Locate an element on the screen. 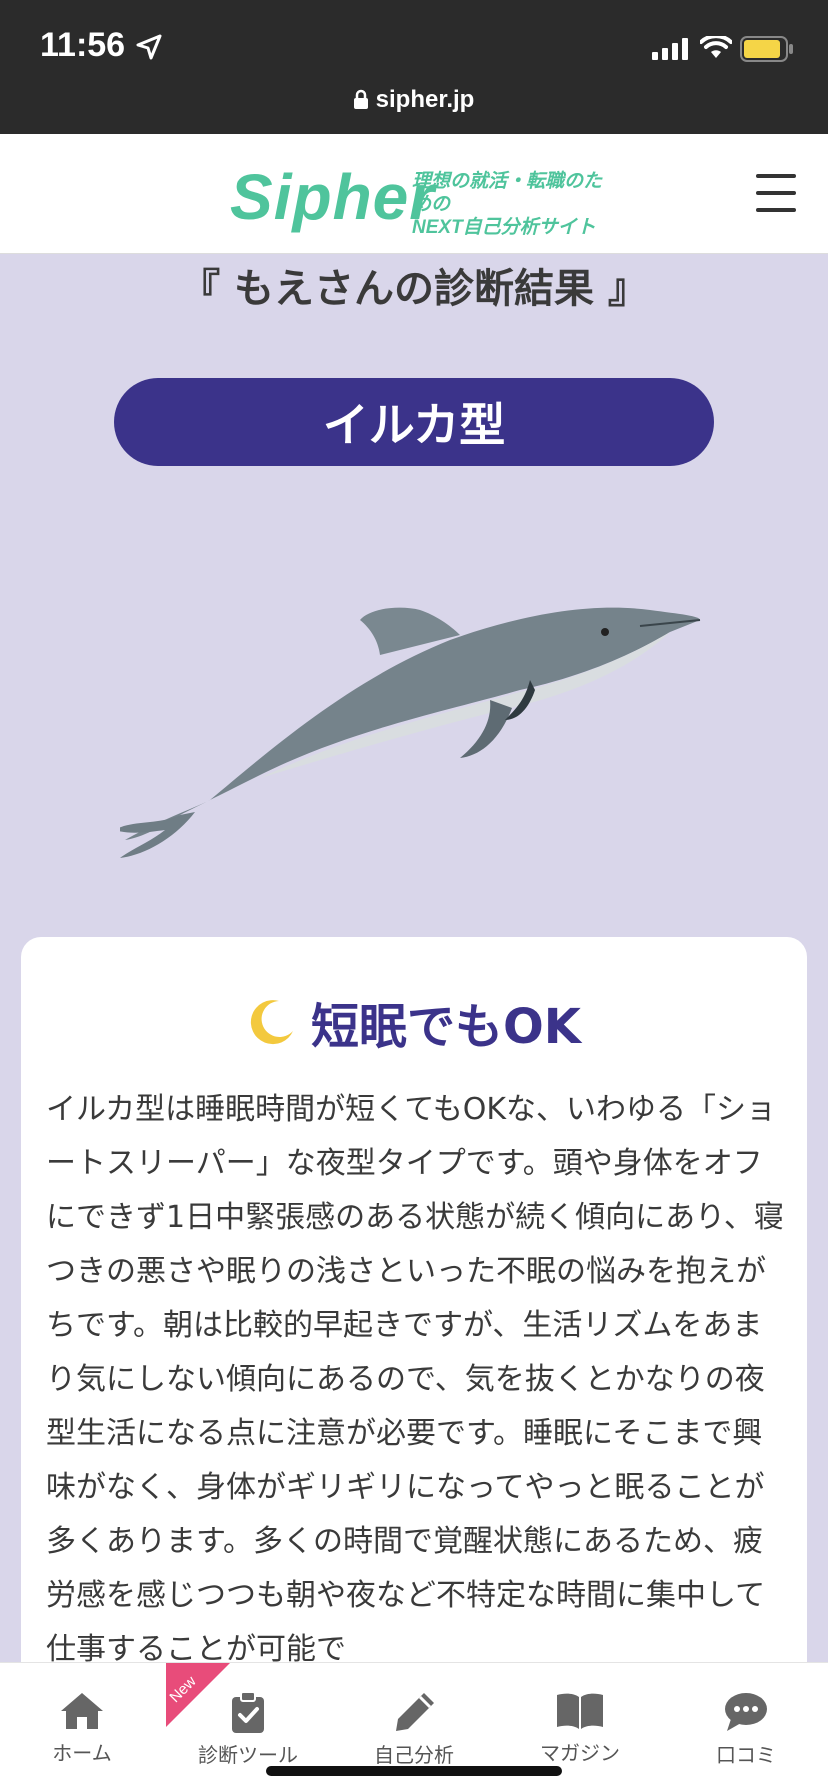 The image size is (828, 1792). tab-magazine: マガジン is located at coordinates (580, 1728).